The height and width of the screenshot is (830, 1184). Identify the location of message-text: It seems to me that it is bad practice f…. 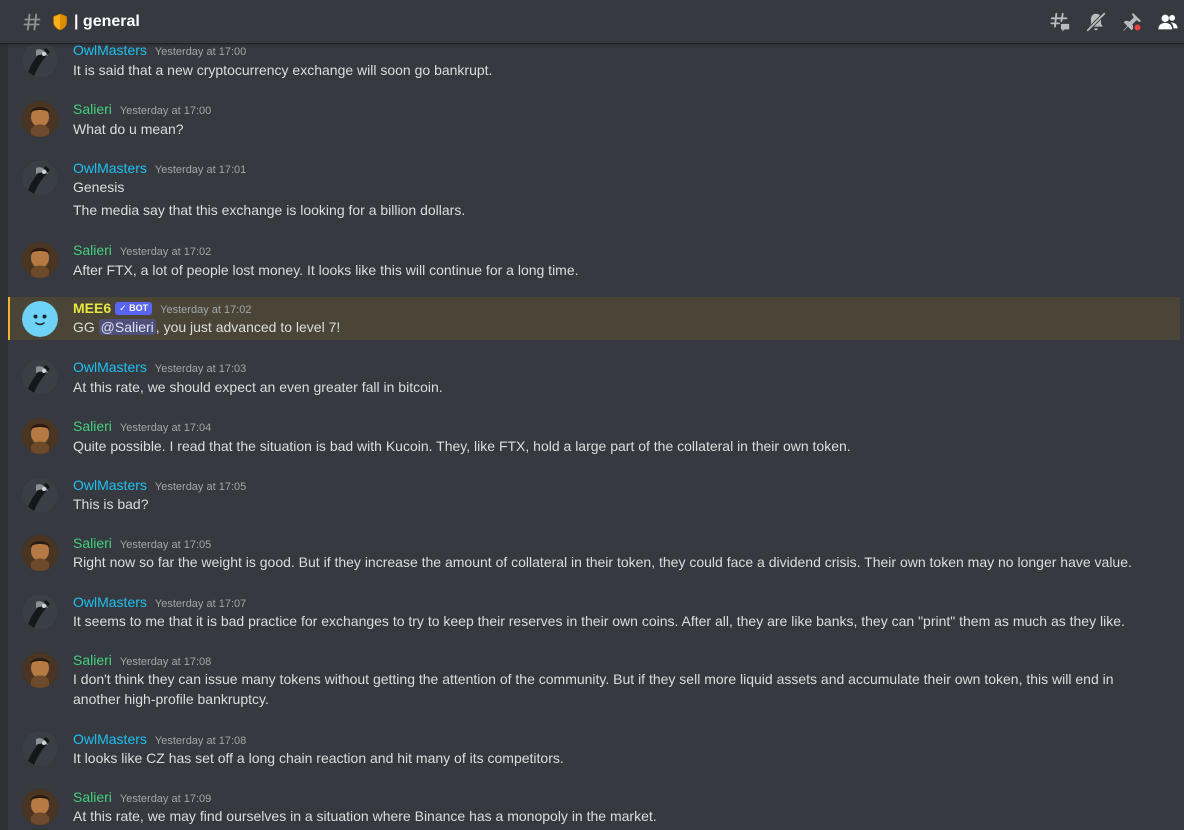
(599, 621).